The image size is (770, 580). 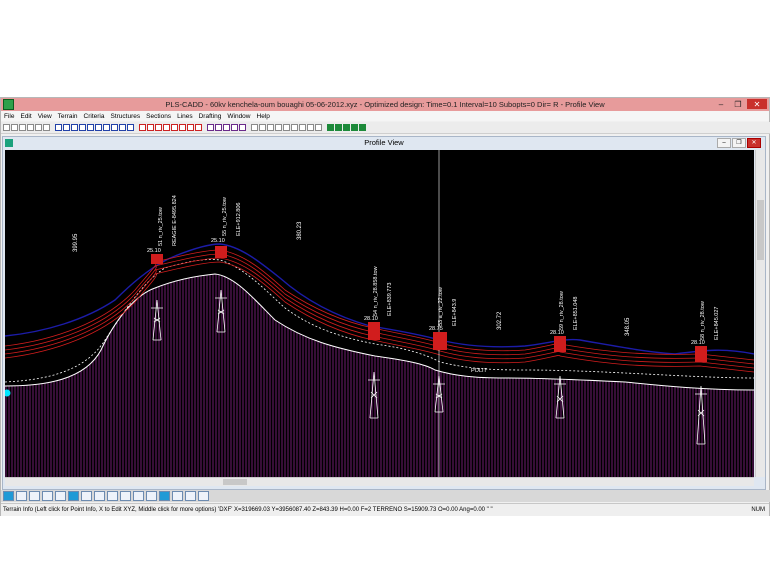 I want to click on menu-terrain: Terrain, so click(x=68, y=116).